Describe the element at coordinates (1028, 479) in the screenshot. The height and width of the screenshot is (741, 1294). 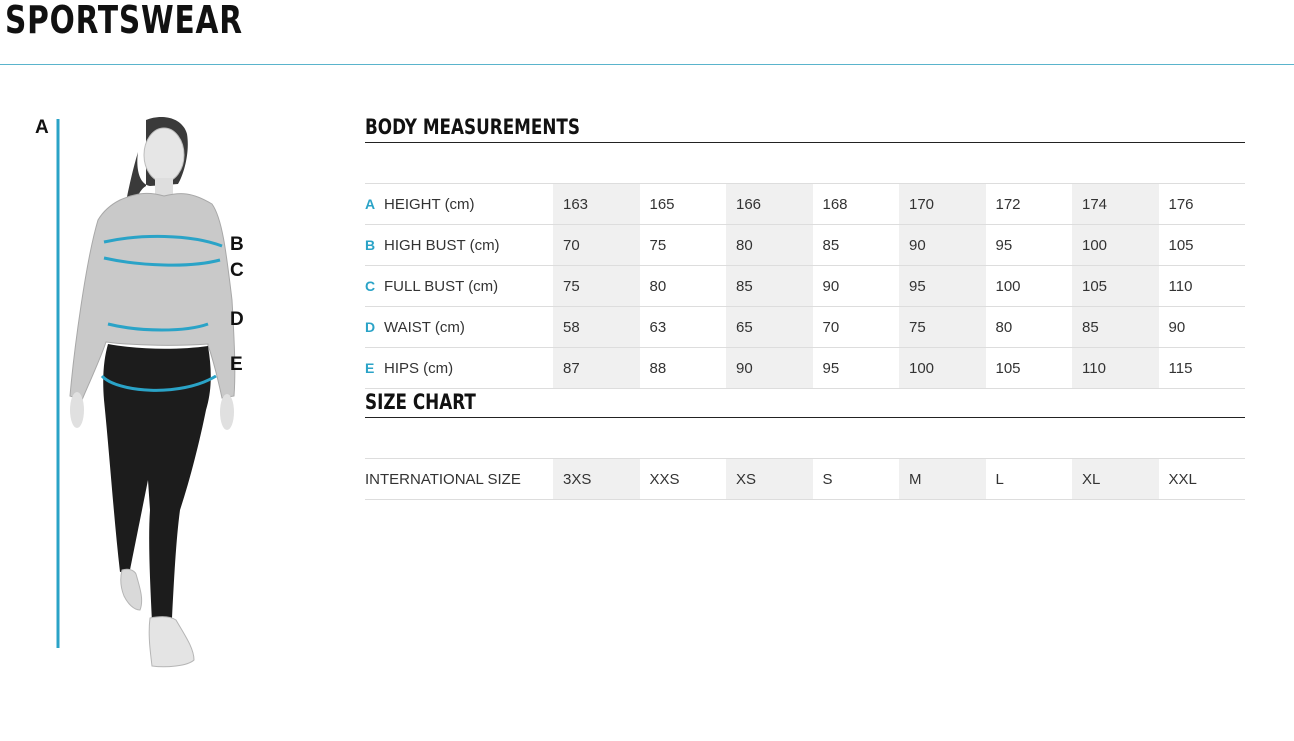
I see `table-cell: L` at that location.